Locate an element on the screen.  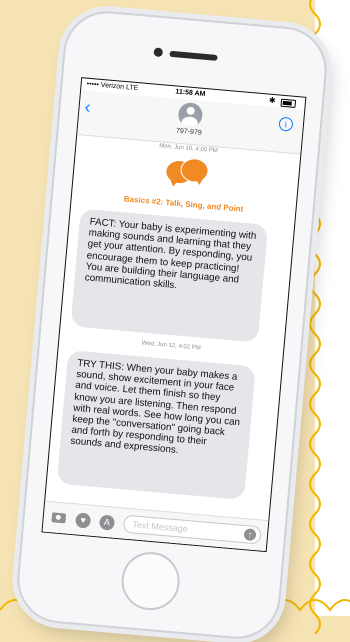
bluetooth-icon: ✱ is located at coordinates (272, 100).